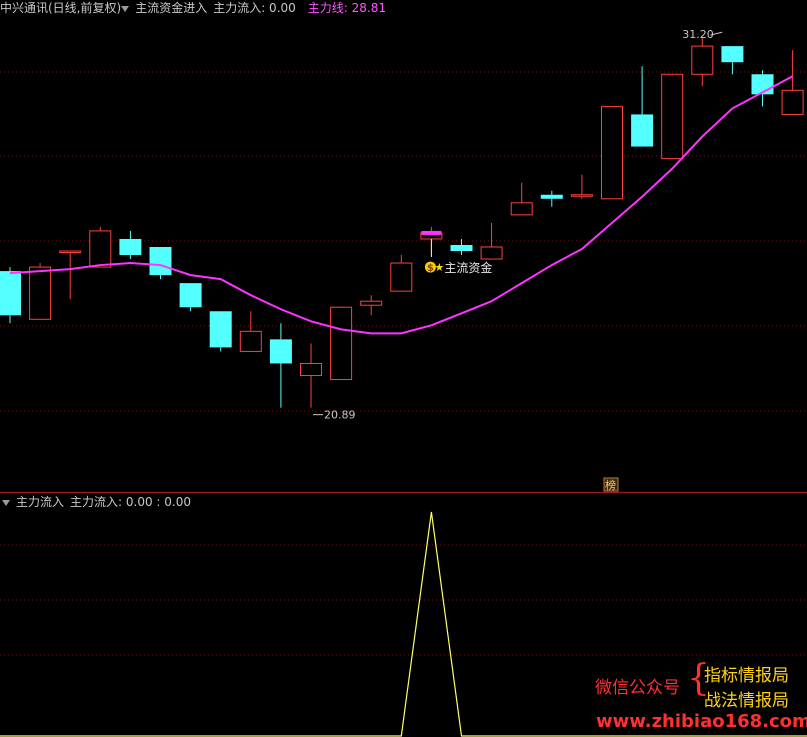 The image size is (807, 737). Describe the element at coordinates (637, 688) in the screenshot. I see `wechat-label: 微信公众号` at that location.